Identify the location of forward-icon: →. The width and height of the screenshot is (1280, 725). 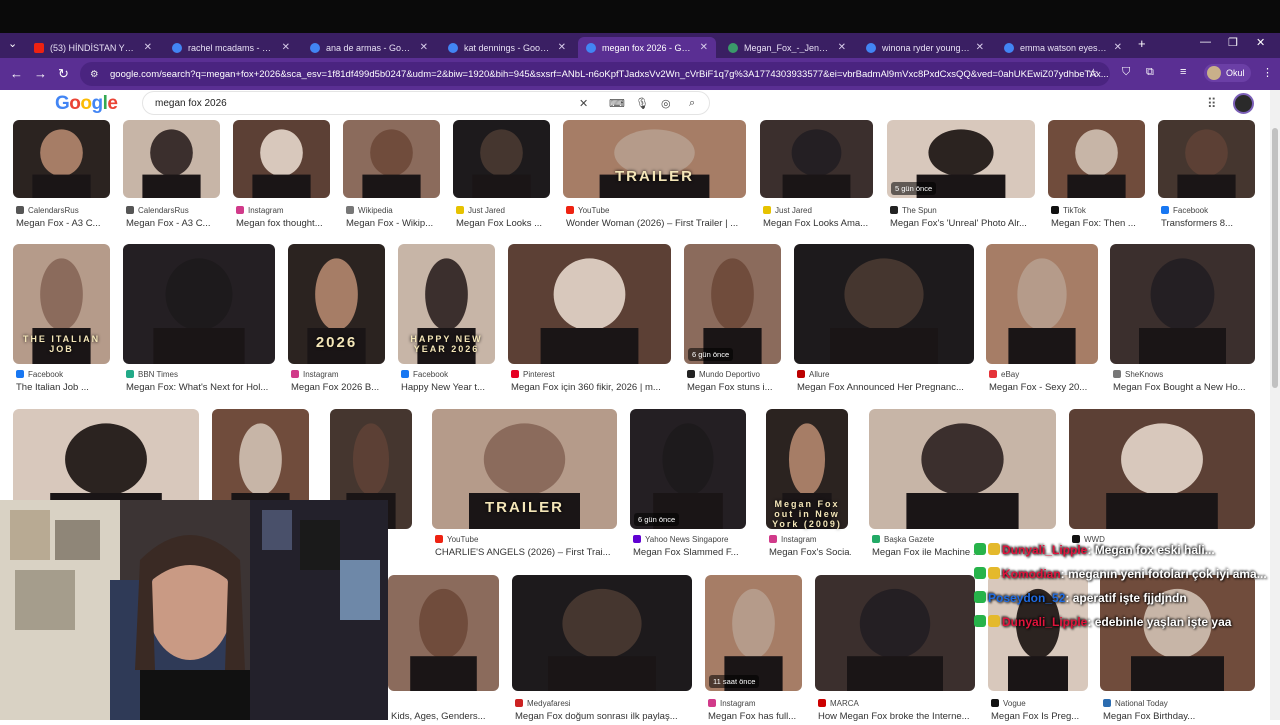
(40, 73).